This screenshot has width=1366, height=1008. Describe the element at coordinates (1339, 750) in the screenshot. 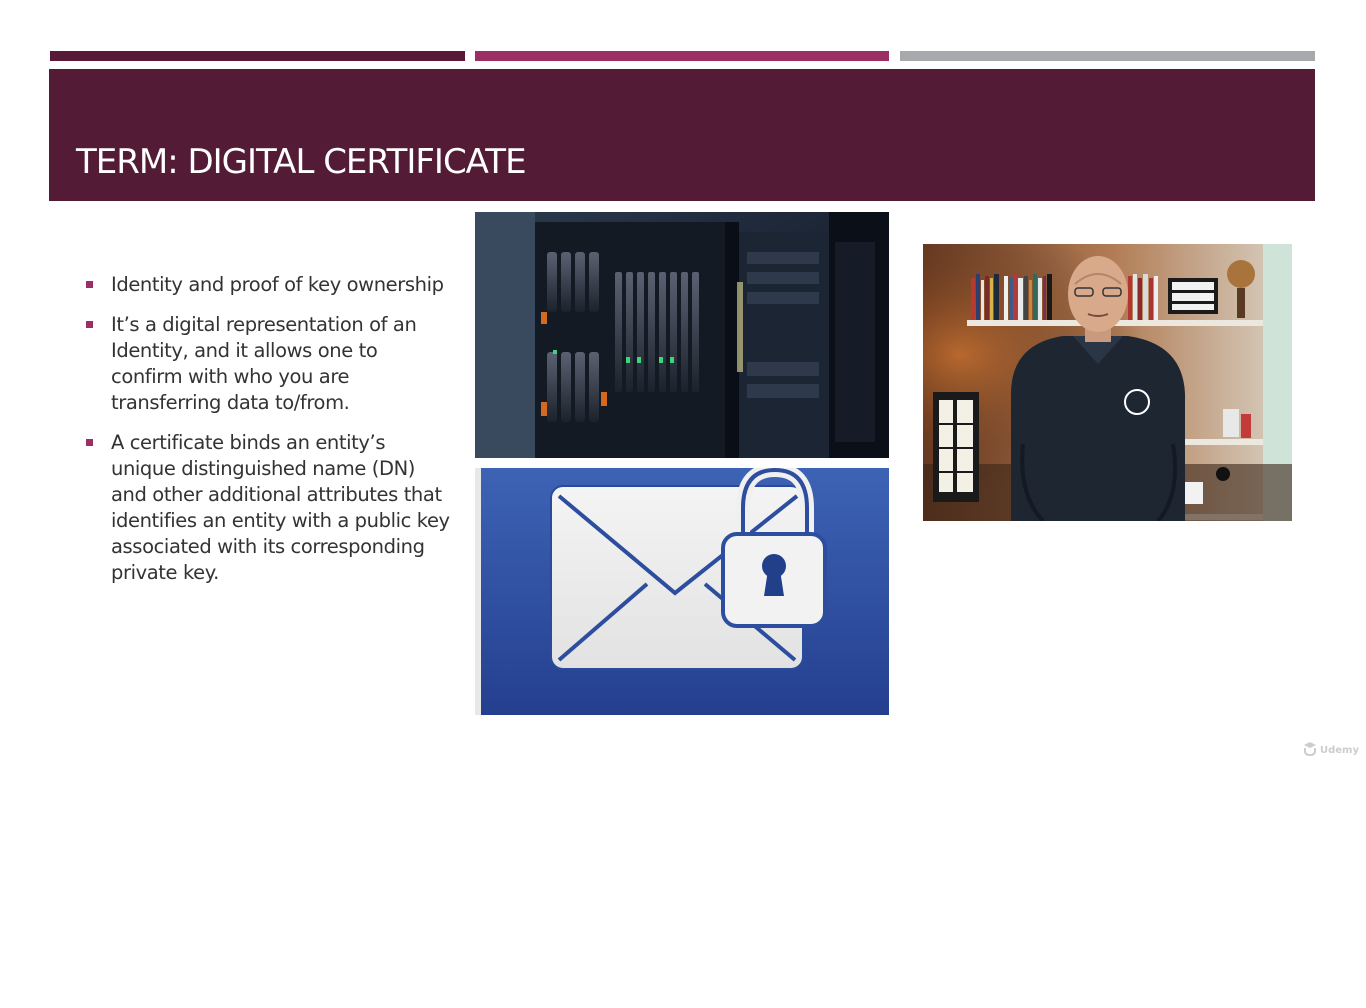

I see `watermark-text: Udemy` at that location.